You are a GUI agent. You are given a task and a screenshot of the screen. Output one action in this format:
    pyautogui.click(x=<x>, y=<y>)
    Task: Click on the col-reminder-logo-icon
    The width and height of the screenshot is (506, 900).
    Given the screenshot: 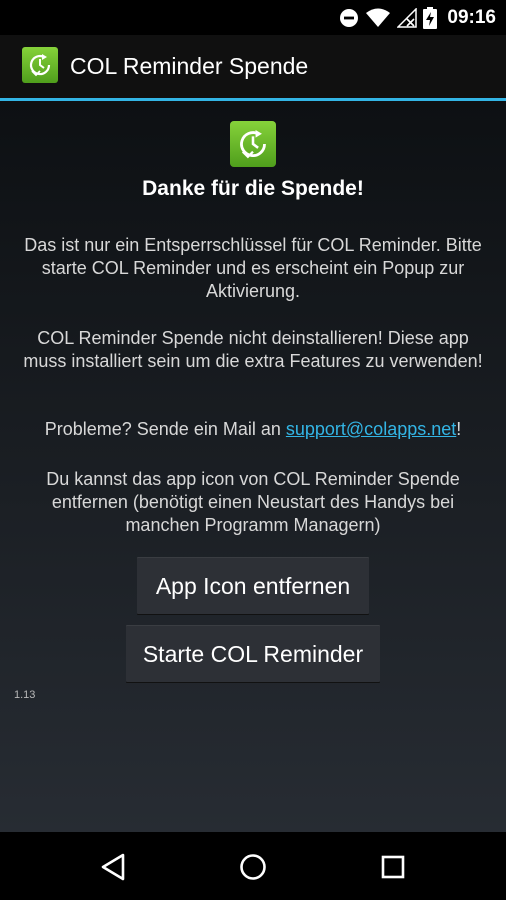 What is the action you would take?
    pyautogui.click(x=40, y=66)
    